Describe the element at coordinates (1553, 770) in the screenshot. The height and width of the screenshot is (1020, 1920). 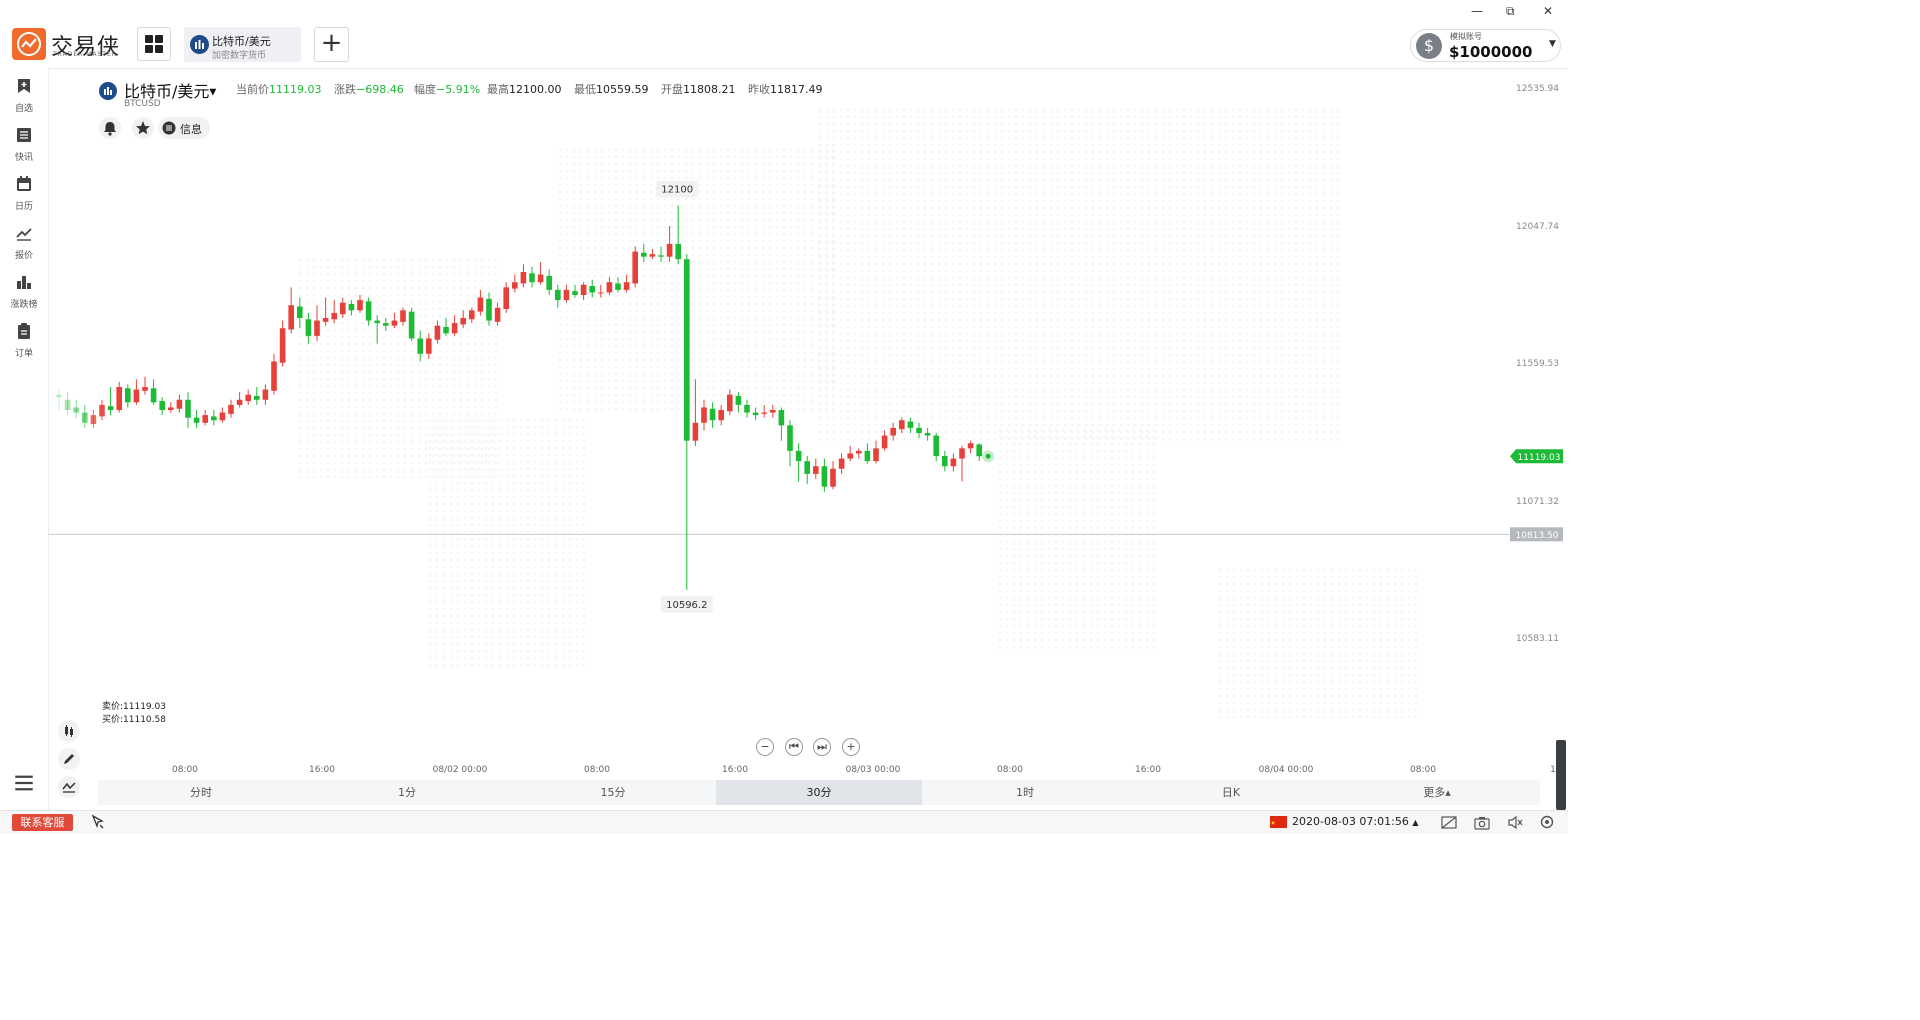
I see `x-tick-label: 1` at that location.